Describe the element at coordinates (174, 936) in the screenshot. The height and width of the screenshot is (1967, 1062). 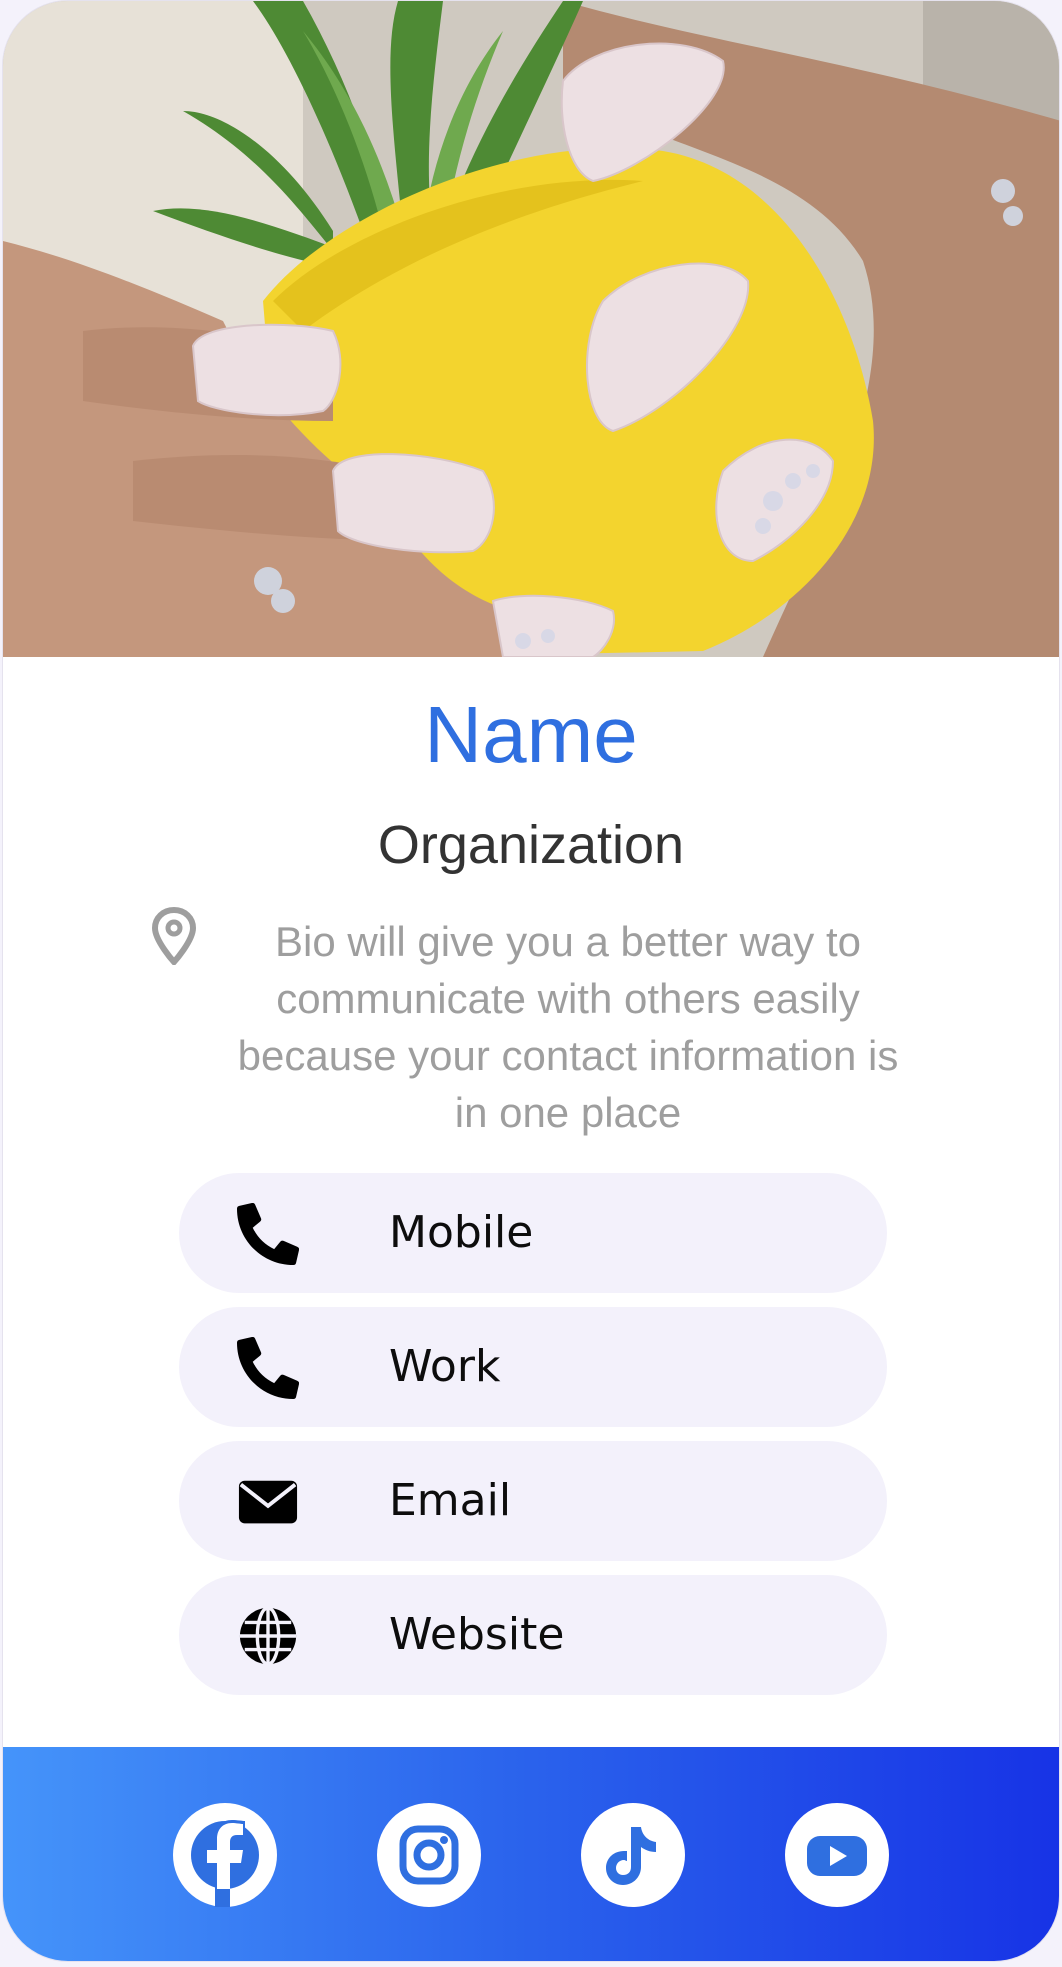
I see `location-pin-icon` at that location.